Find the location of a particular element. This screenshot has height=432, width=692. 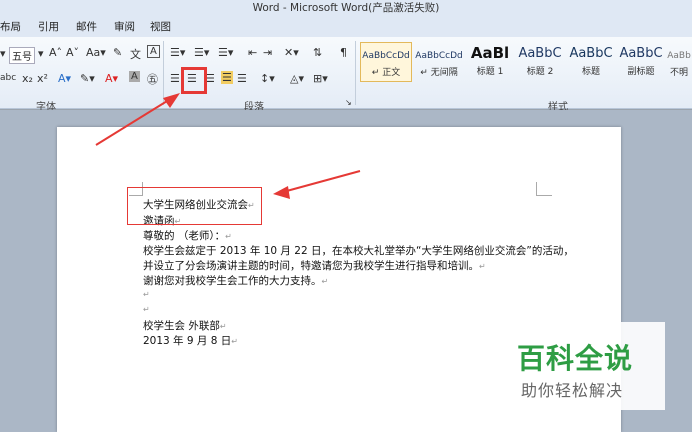

distributed-icon: ☰ is located at coordinates (242, 78).